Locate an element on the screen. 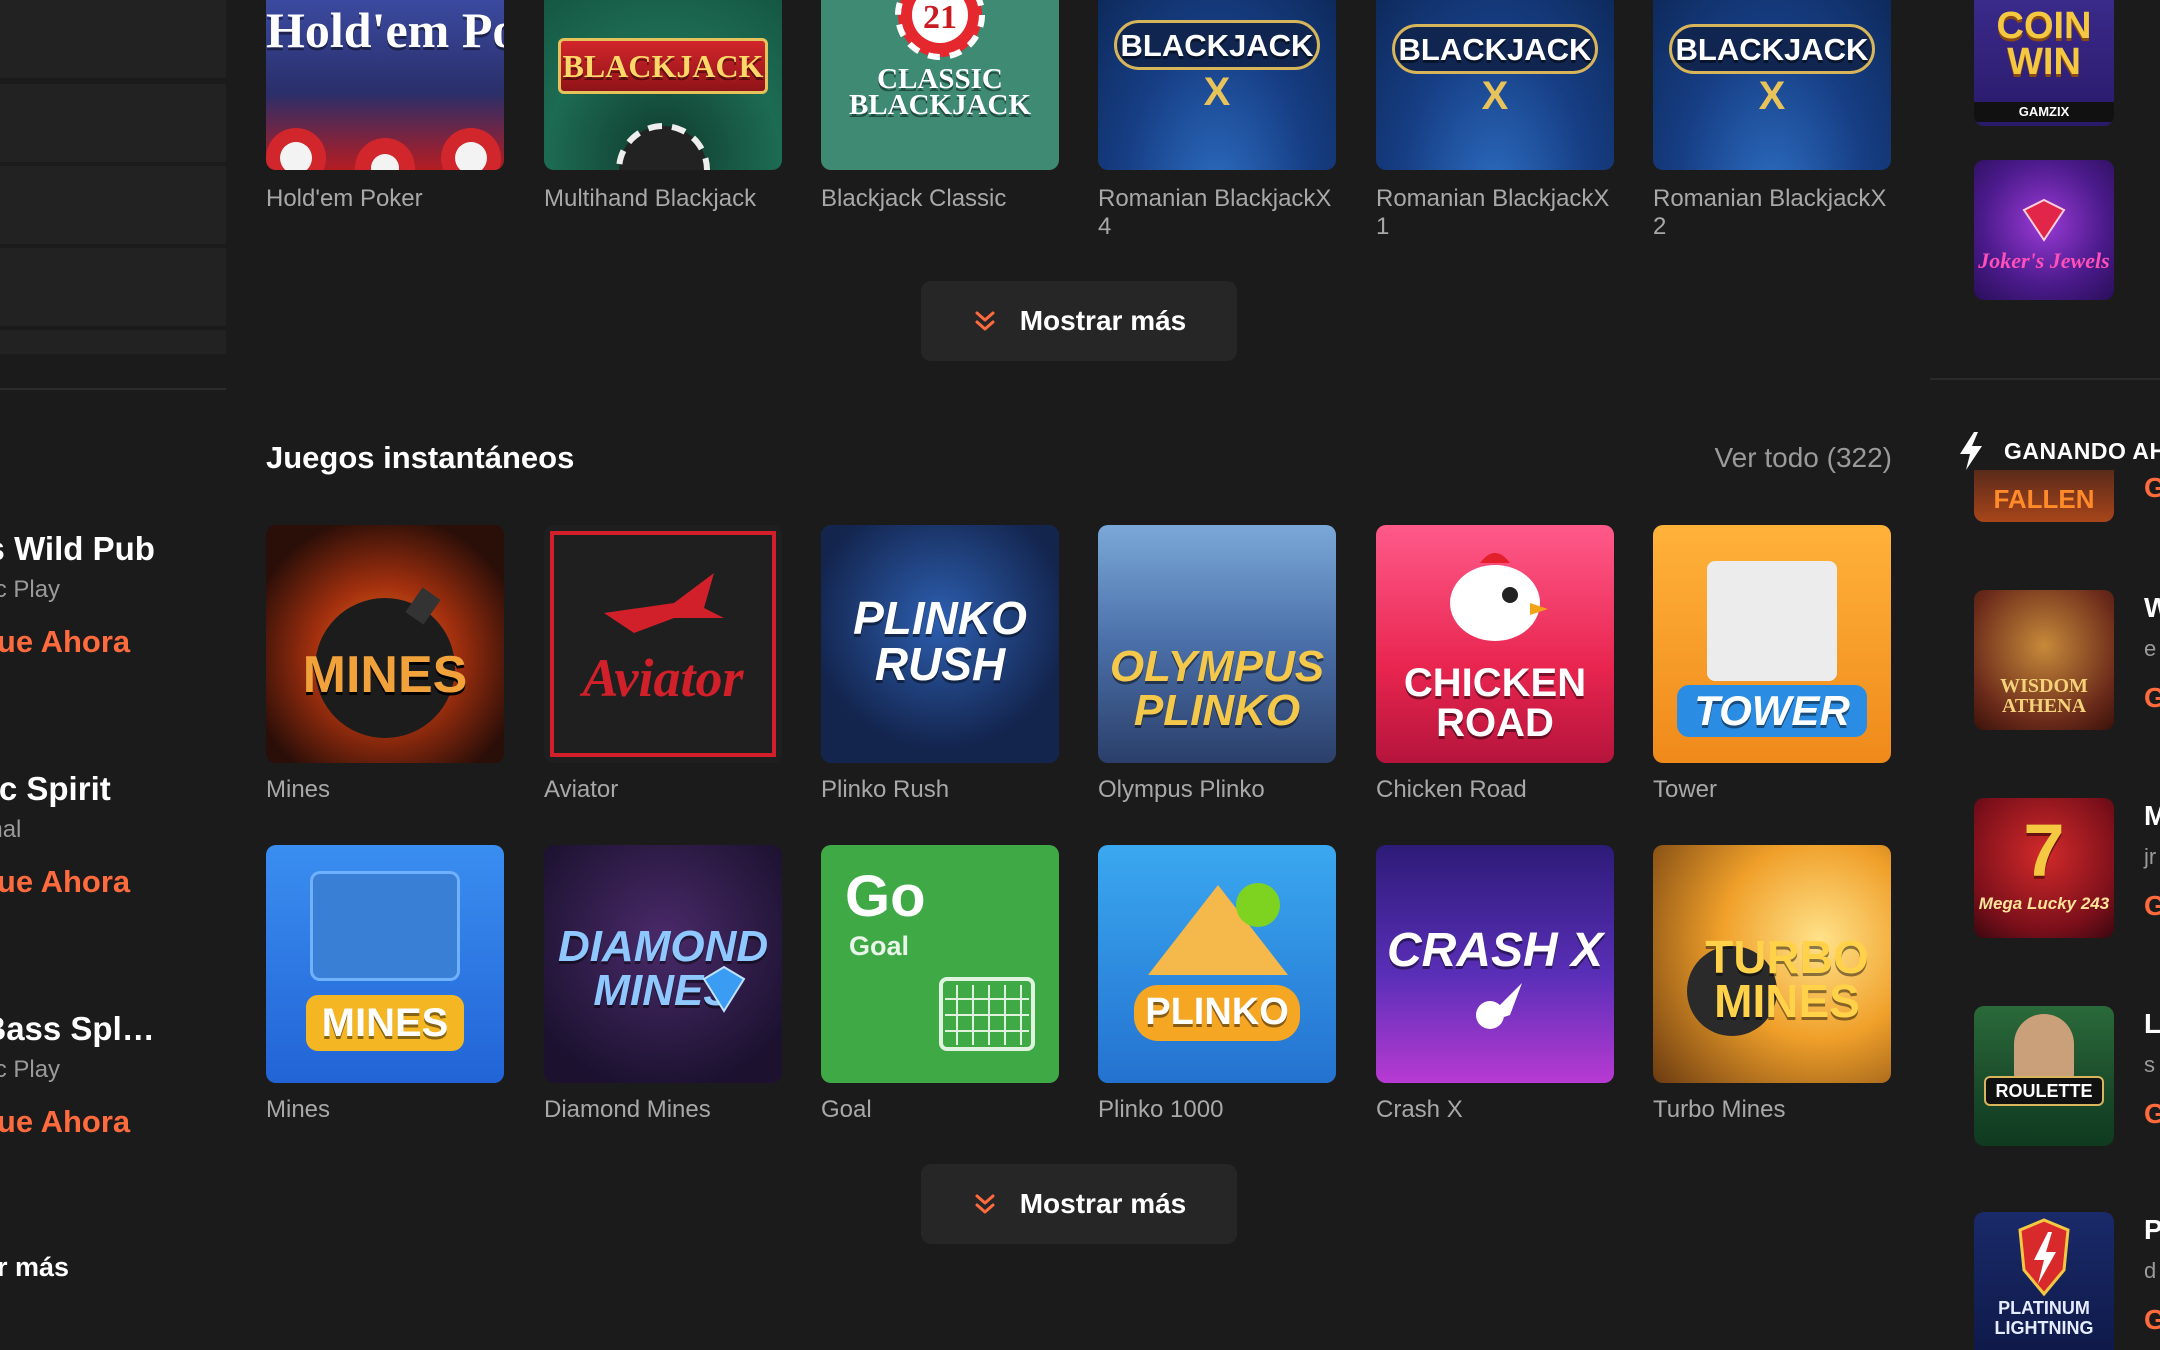  winning-game-provider: e is located at coordinates (2150, 648).